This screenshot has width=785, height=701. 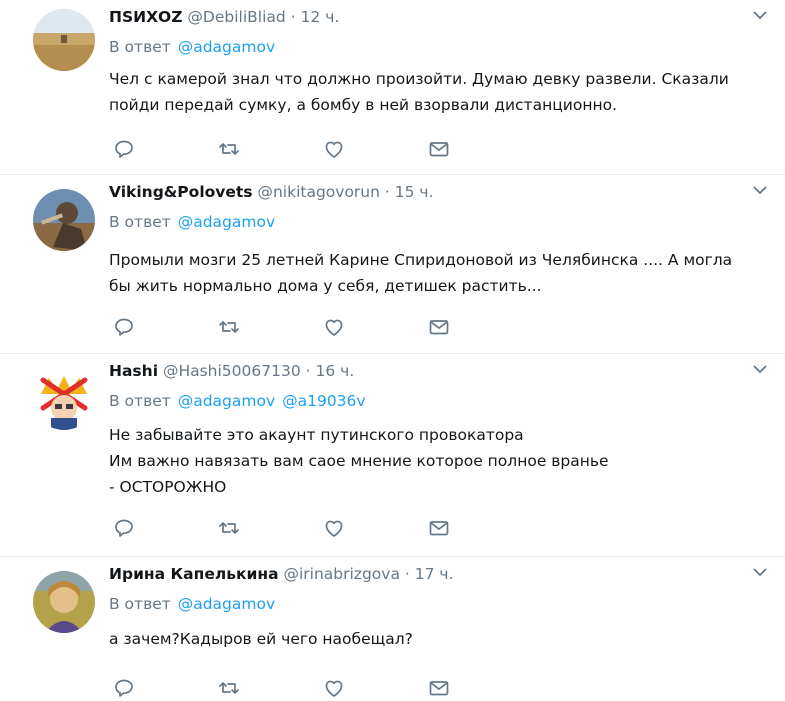 What do you see at coordinates (236, 17) in the screenshot?
I see `author-handle: @DebiliBliad` at bounding box center [236, 17].